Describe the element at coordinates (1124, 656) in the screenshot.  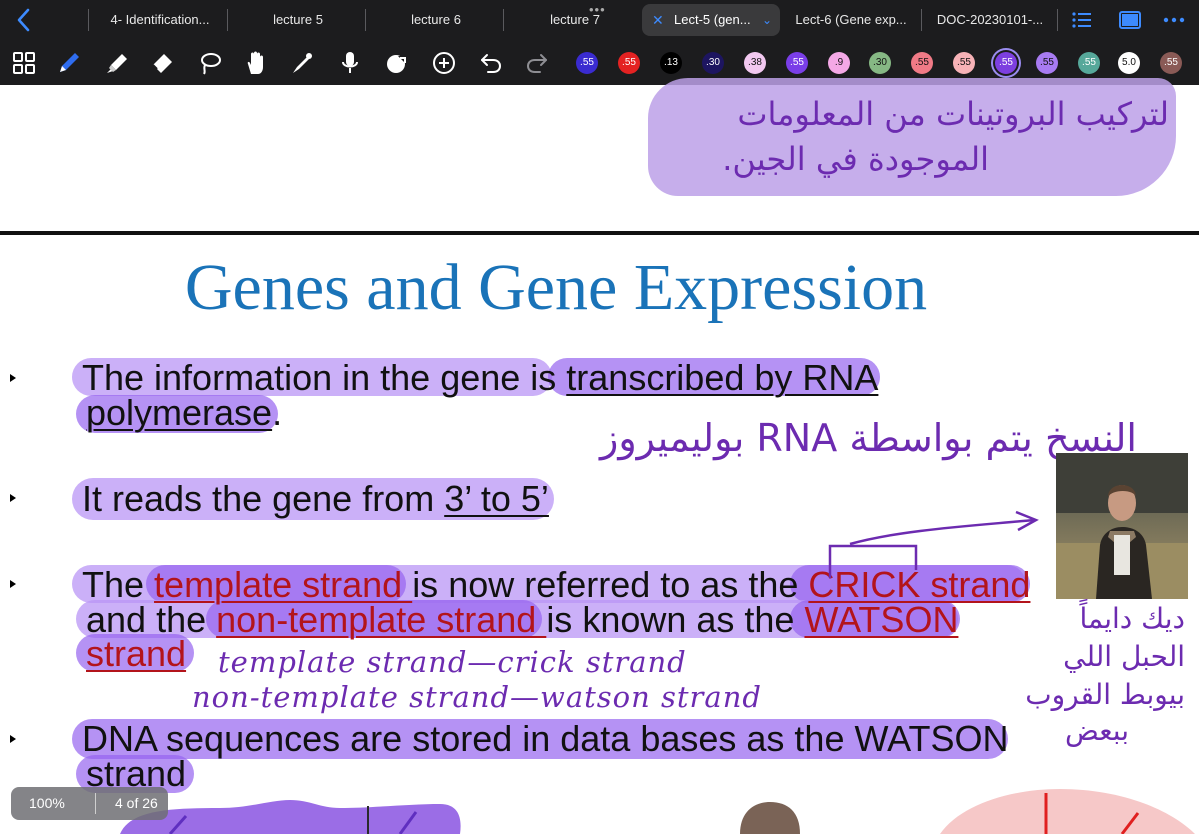
I see `handwritten-arabic-note: الحبل اللي` at that location.